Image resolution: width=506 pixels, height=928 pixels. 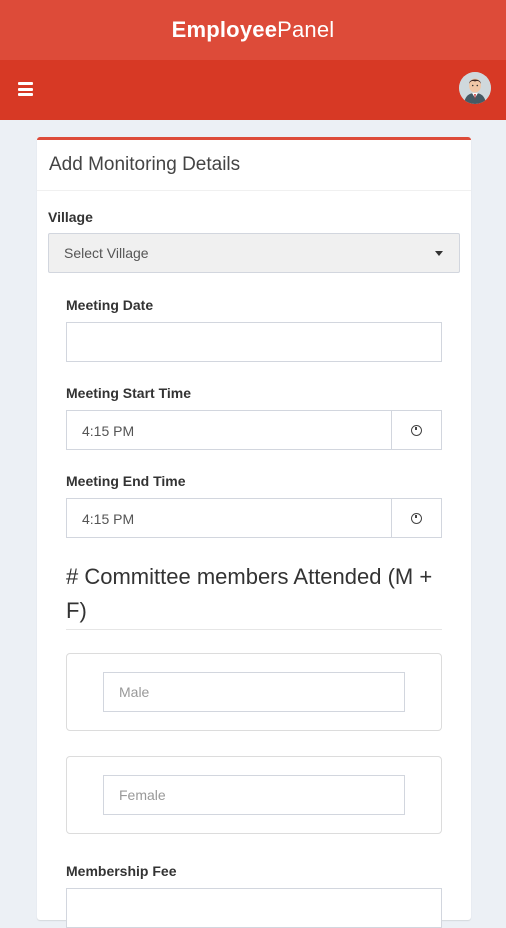 I want to click on chevron-down-icon, so click(x=439, y=253).